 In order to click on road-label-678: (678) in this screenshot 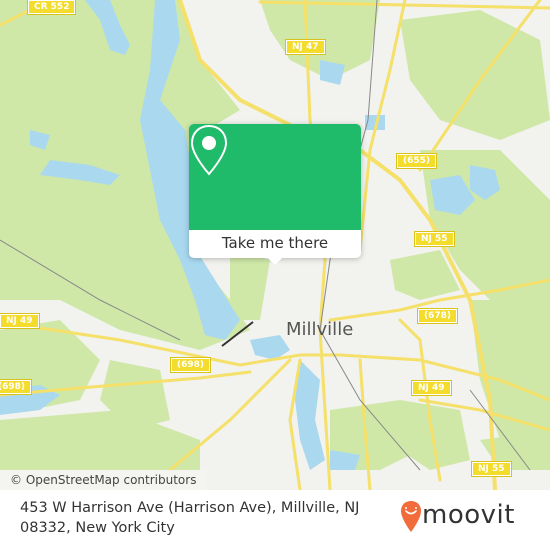, I will do `click(437, 316)`.